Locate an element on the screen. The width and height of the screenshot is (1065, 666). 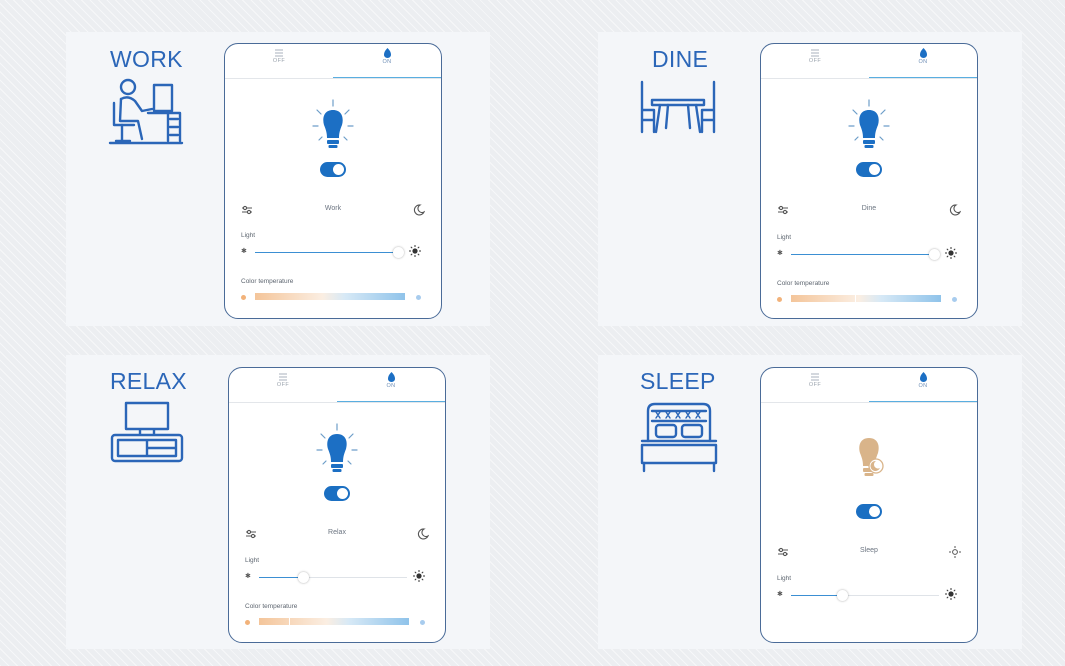
scene-title: RELAX is located at coordinates (148, 381).